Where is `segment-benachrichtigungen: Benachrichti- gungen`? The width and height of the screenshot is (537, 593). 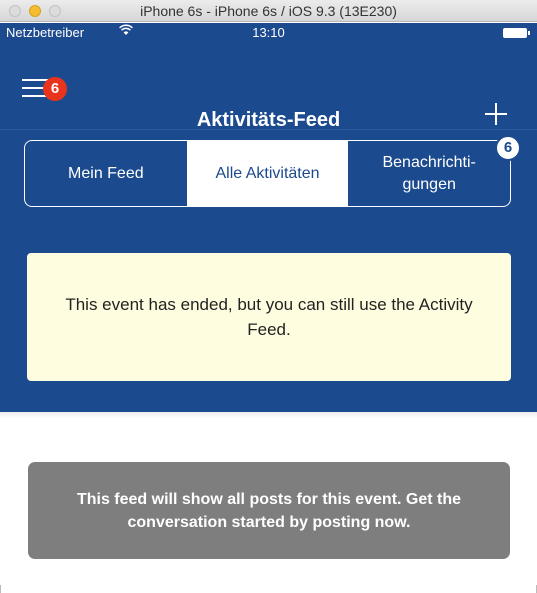 segment-benachrichtigungen: Benachrichti- gungen is located at coordinates (429, 173).